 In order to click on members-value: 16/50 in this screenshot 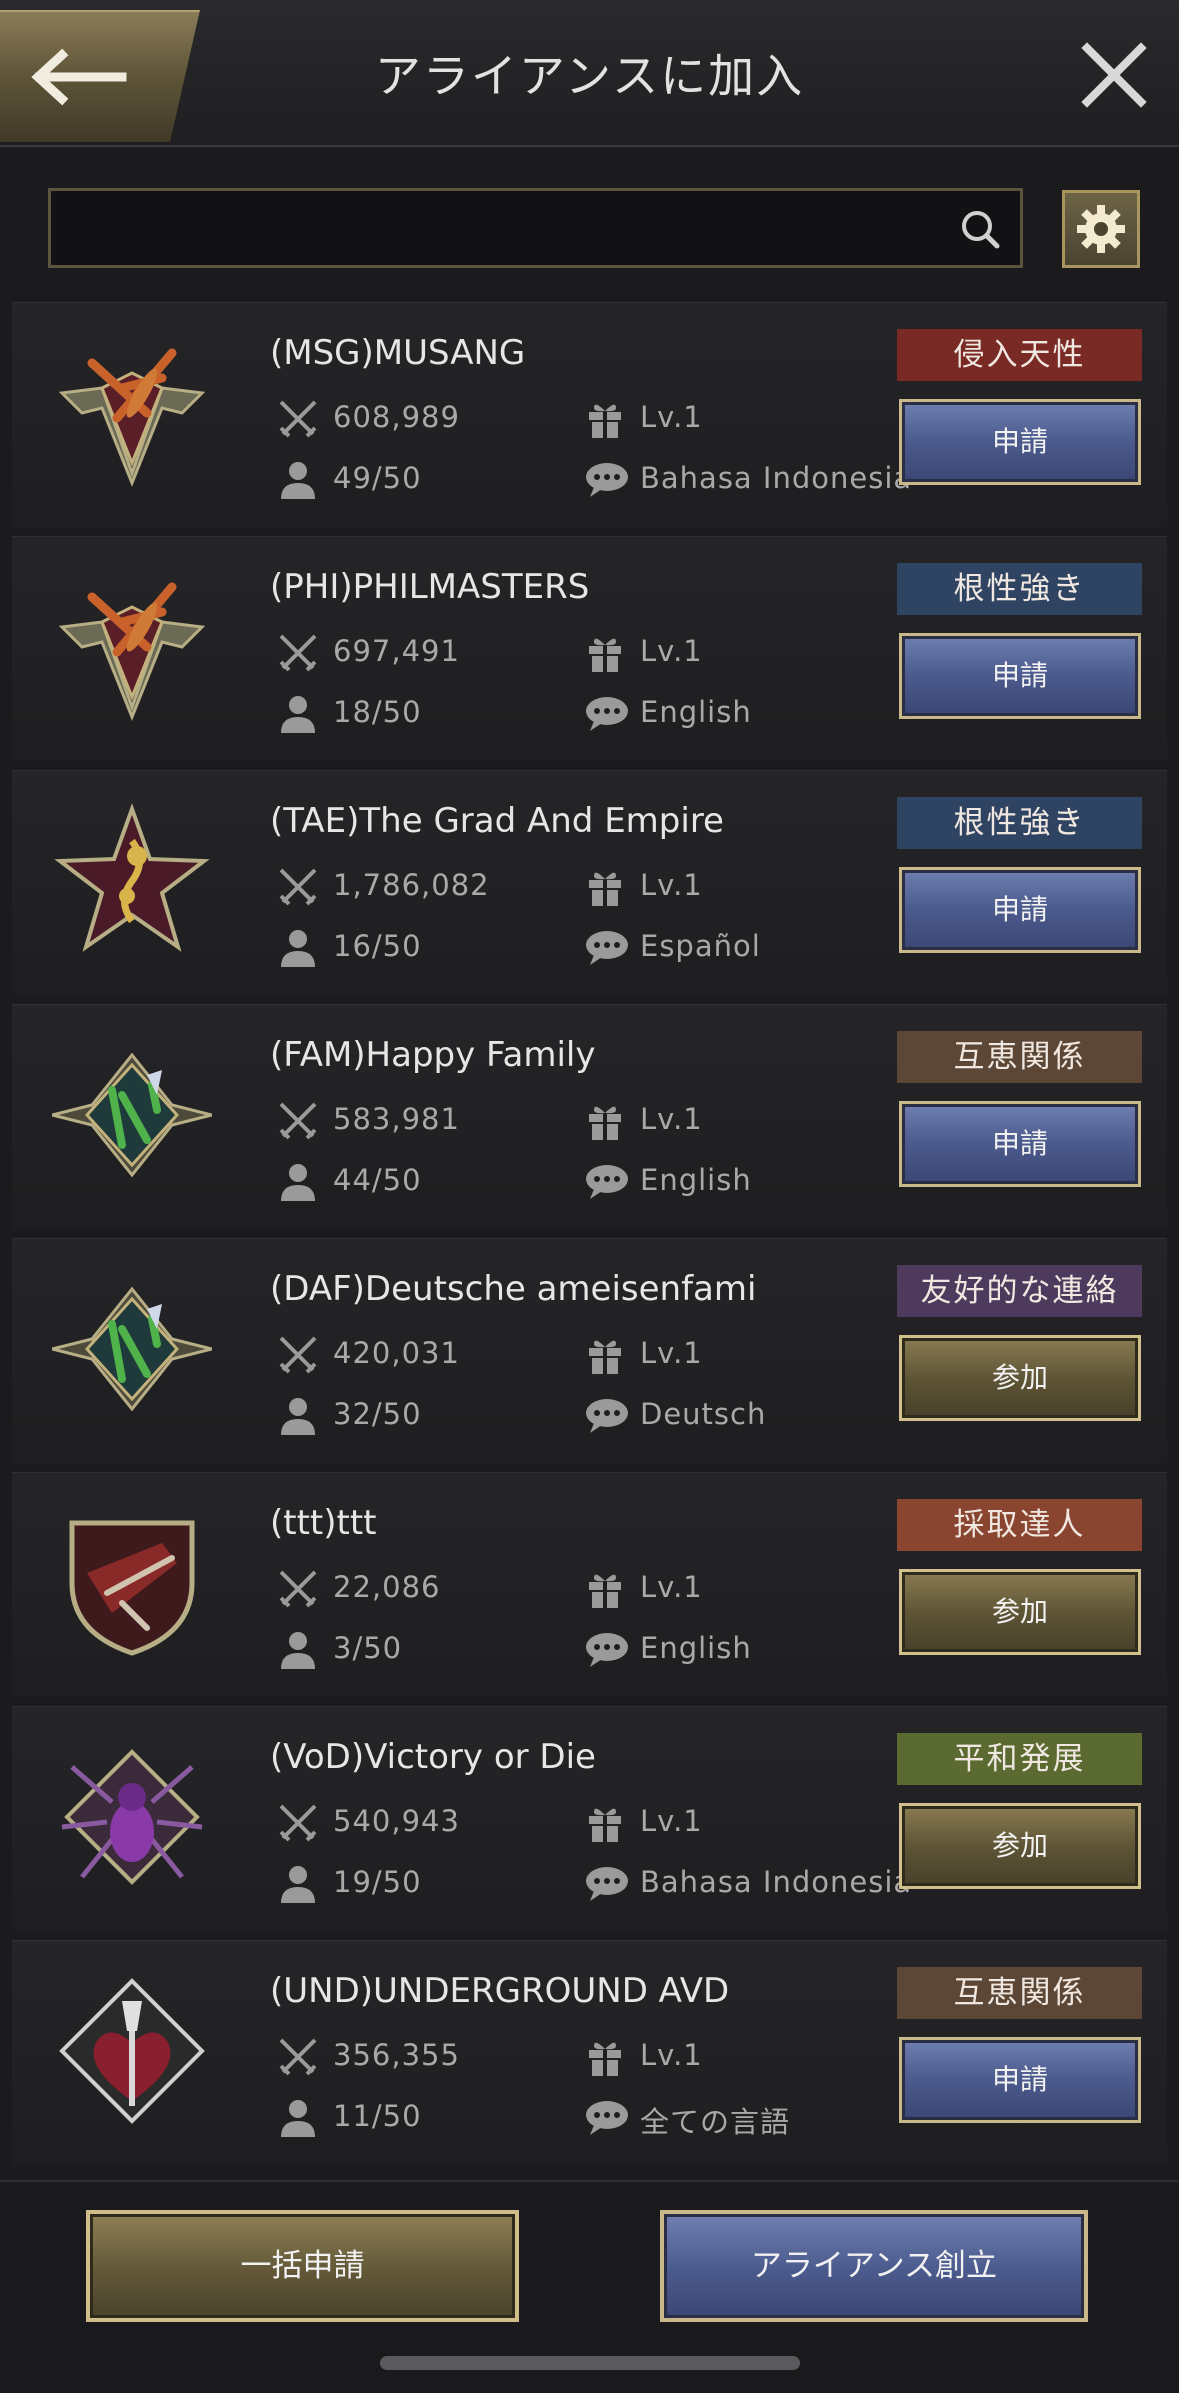, I will do `click(377, 946)`.